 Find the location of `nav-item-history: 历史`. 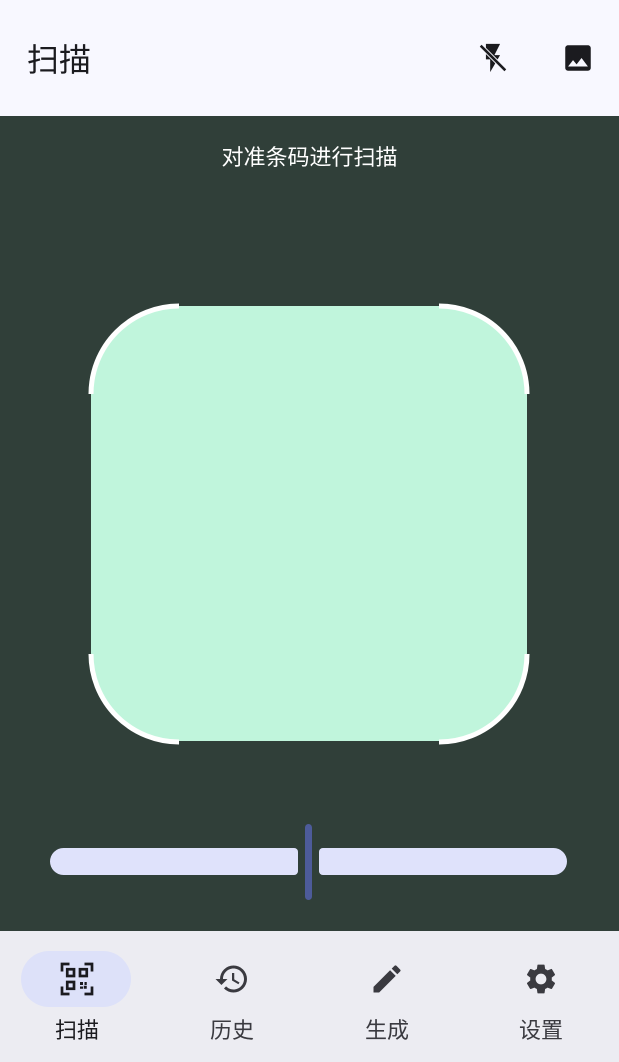

nav-item-history: 历史 is located at coordinates (232, 996).